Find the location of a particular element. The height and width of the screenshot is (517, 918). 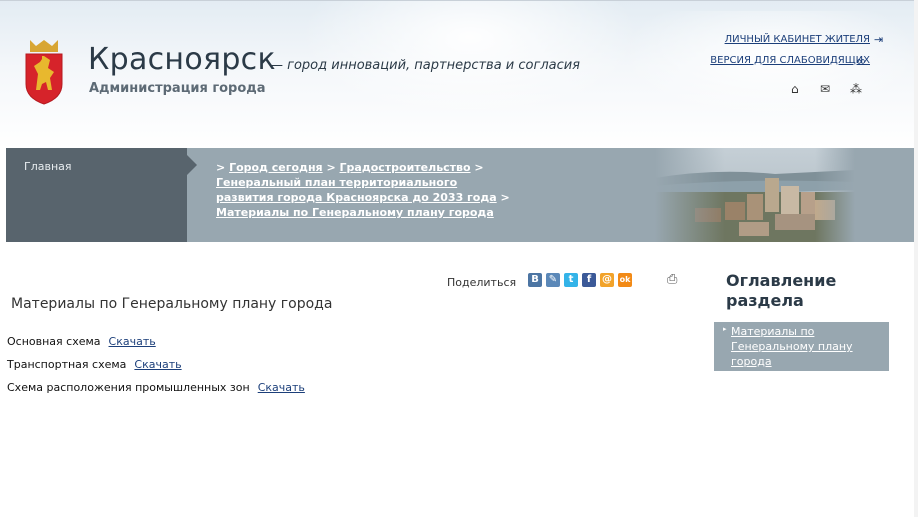

print-icon: ⎙ is located at coordinates (672, 279).